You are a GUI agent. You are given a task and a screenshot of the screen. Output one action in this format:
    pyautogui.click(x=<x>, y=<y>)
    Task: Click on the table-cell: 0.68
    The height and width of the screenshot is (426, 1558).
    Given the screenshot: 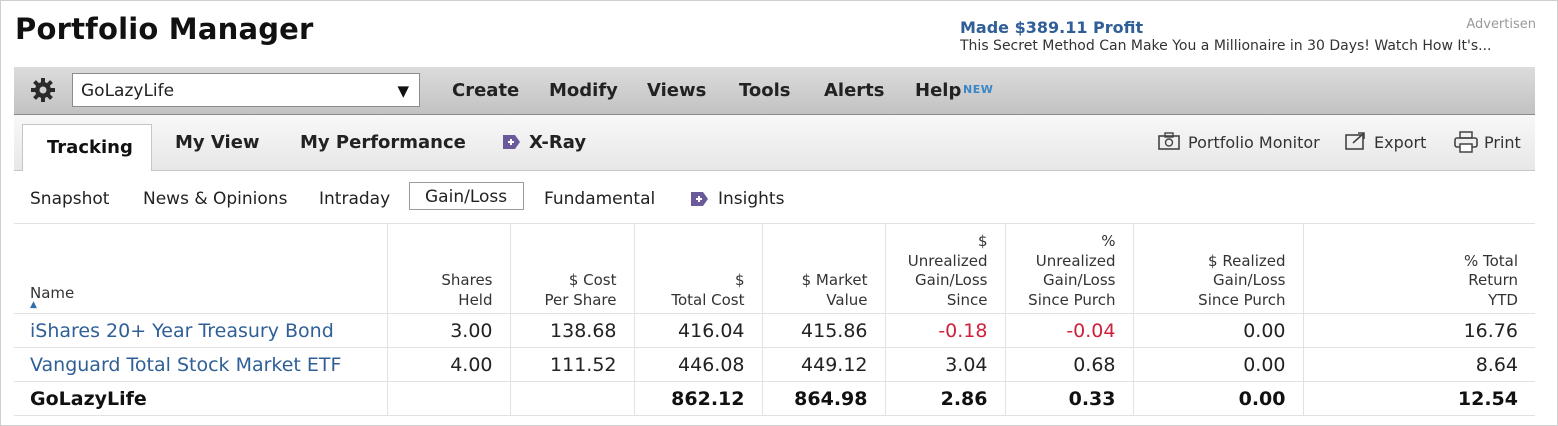 What is the action you would take?
    pyautogui.click(x=1069, y=364)
    